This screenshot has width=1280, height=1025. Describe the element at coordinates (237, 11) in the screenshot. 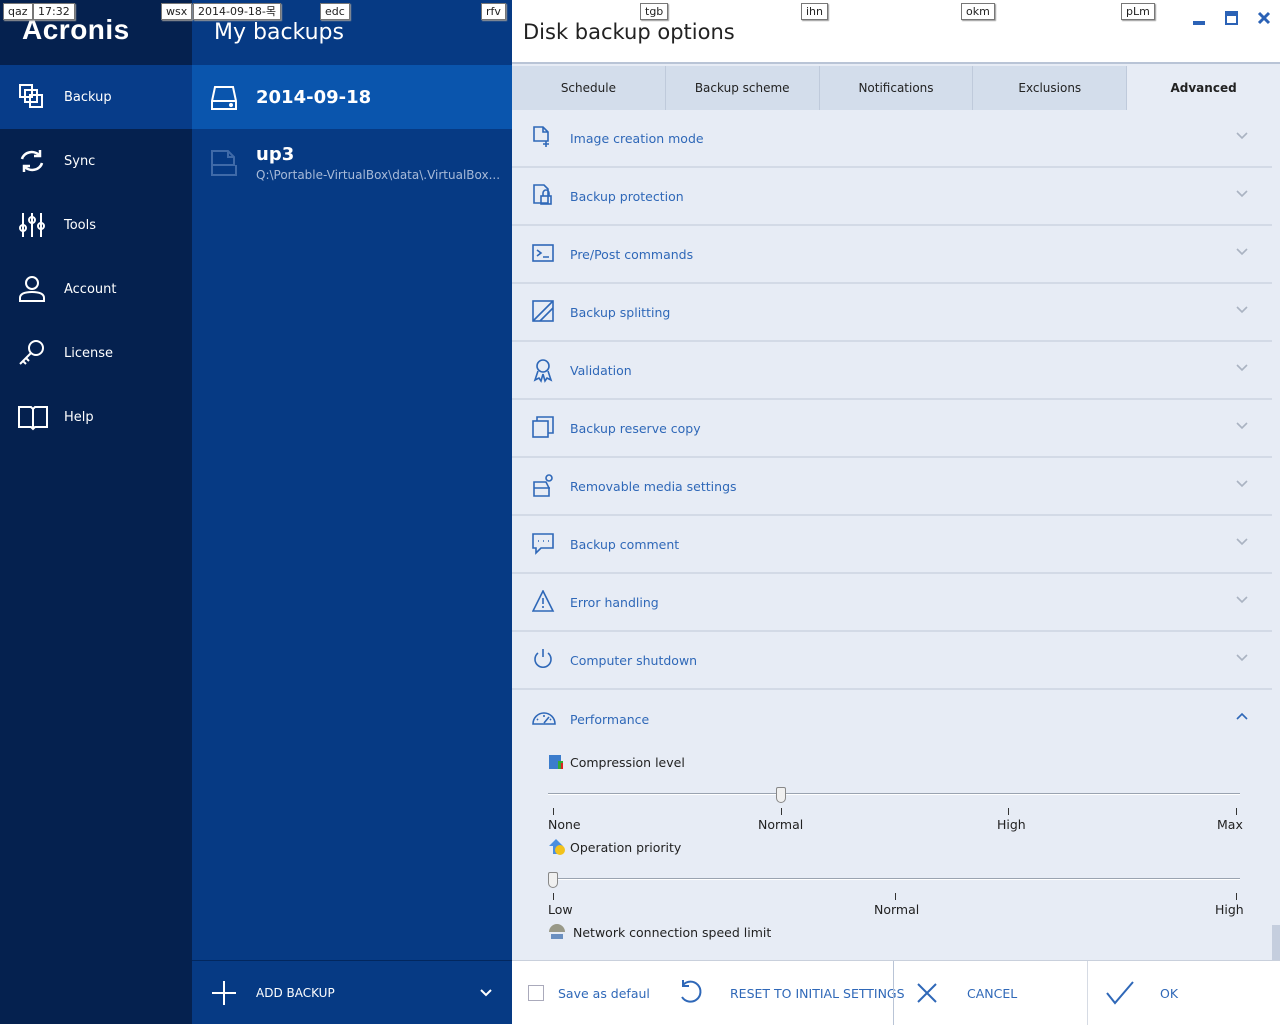

I see `key-hint: 2014-09-18-목` at that location.